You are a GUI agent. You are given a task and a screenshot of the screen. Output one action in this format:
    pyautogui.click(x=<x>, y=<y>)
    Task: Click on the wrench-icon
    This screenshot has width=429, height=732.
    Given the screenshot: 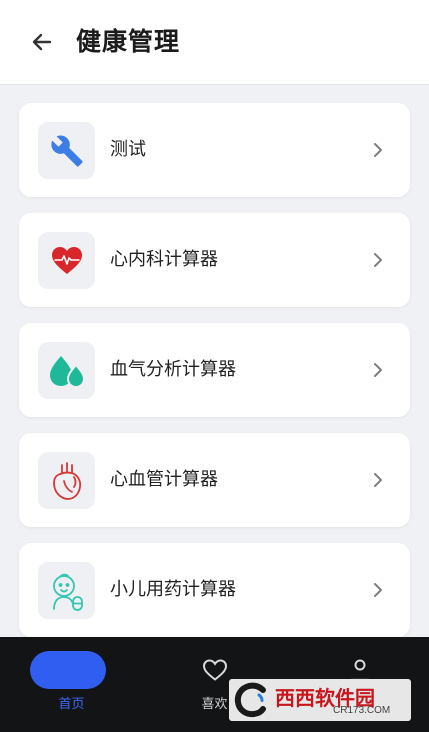 What is the action you would take?
    pyautogui.click(x=66, y=151)
    